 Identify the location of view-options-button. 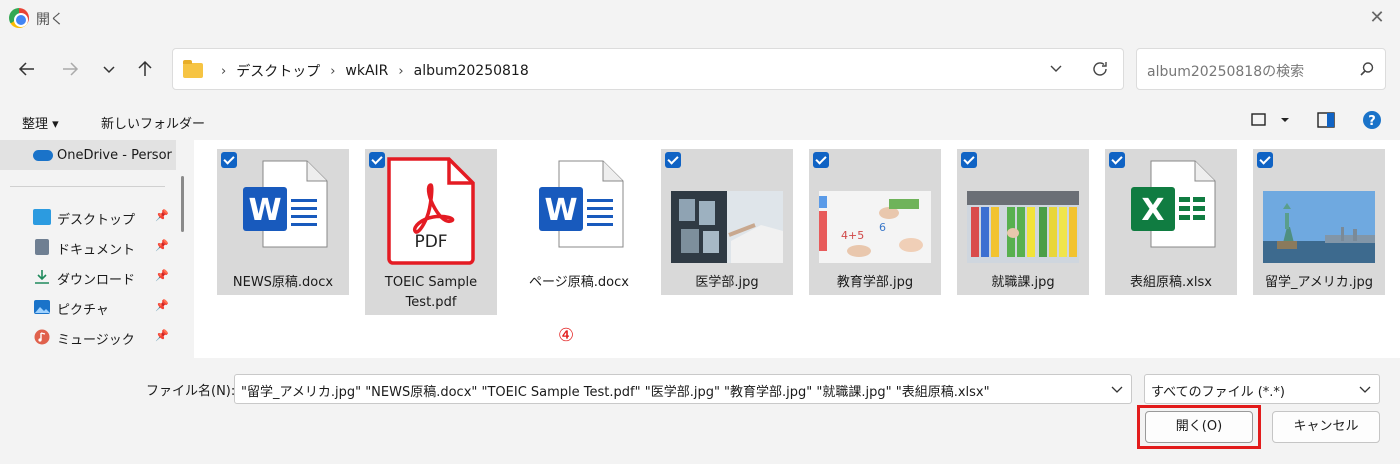
(1272, 122).